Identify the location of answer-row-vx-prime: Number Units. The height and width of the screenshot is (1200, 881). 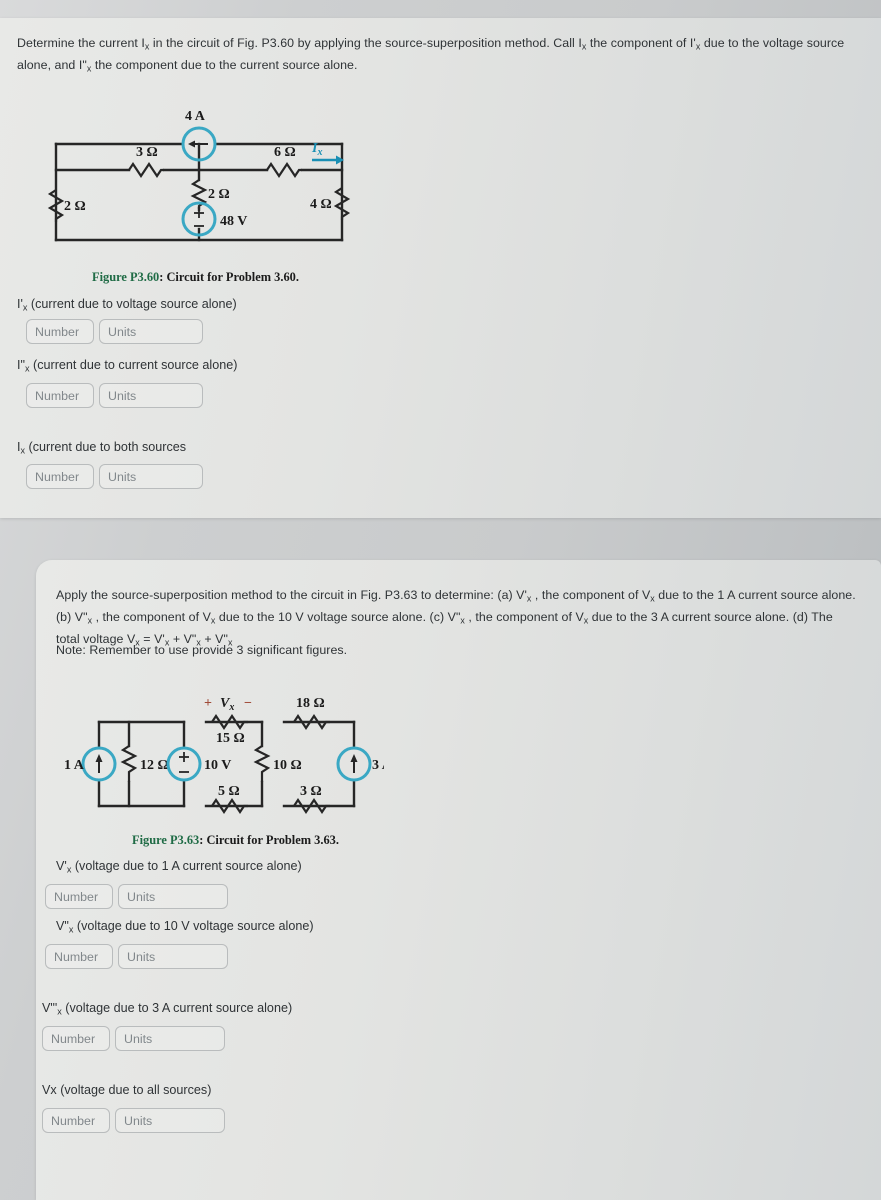
(136, 896).